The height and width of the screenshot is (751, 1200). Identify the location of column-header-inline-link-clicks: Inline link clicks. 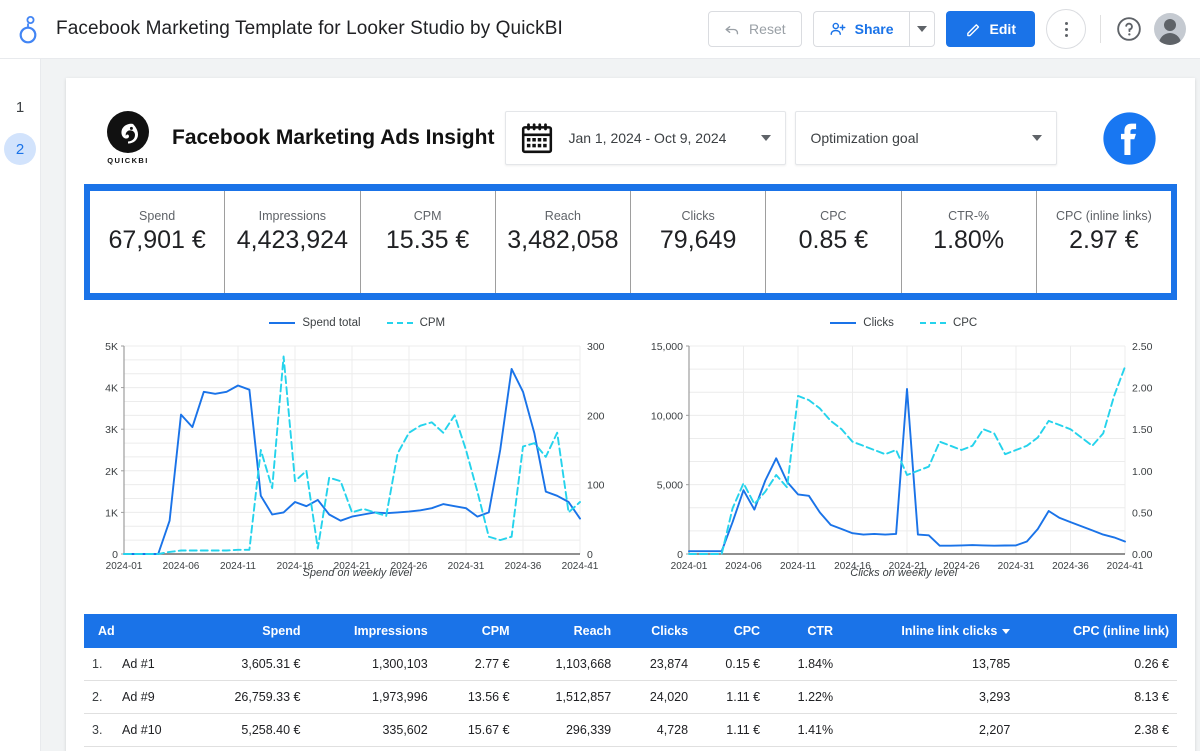
(930, 631).